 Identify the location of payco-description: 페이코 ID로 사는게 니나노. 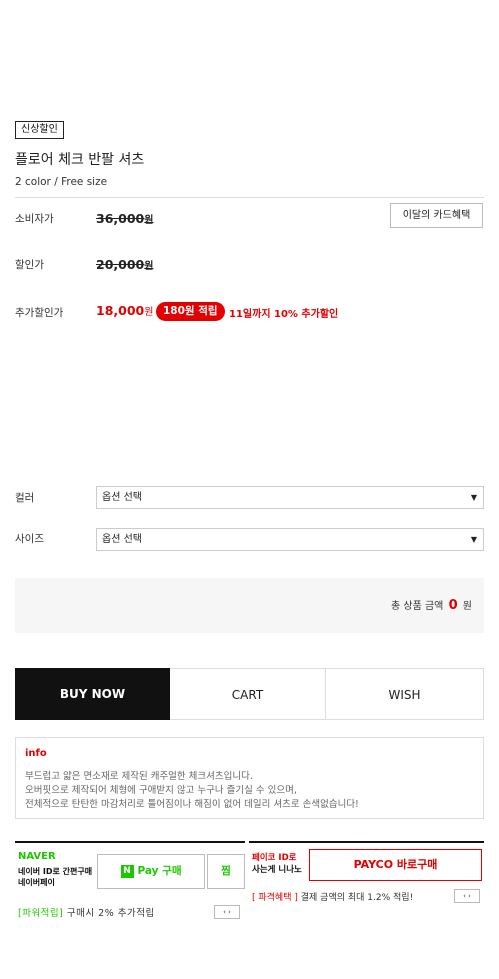
(277, 864).